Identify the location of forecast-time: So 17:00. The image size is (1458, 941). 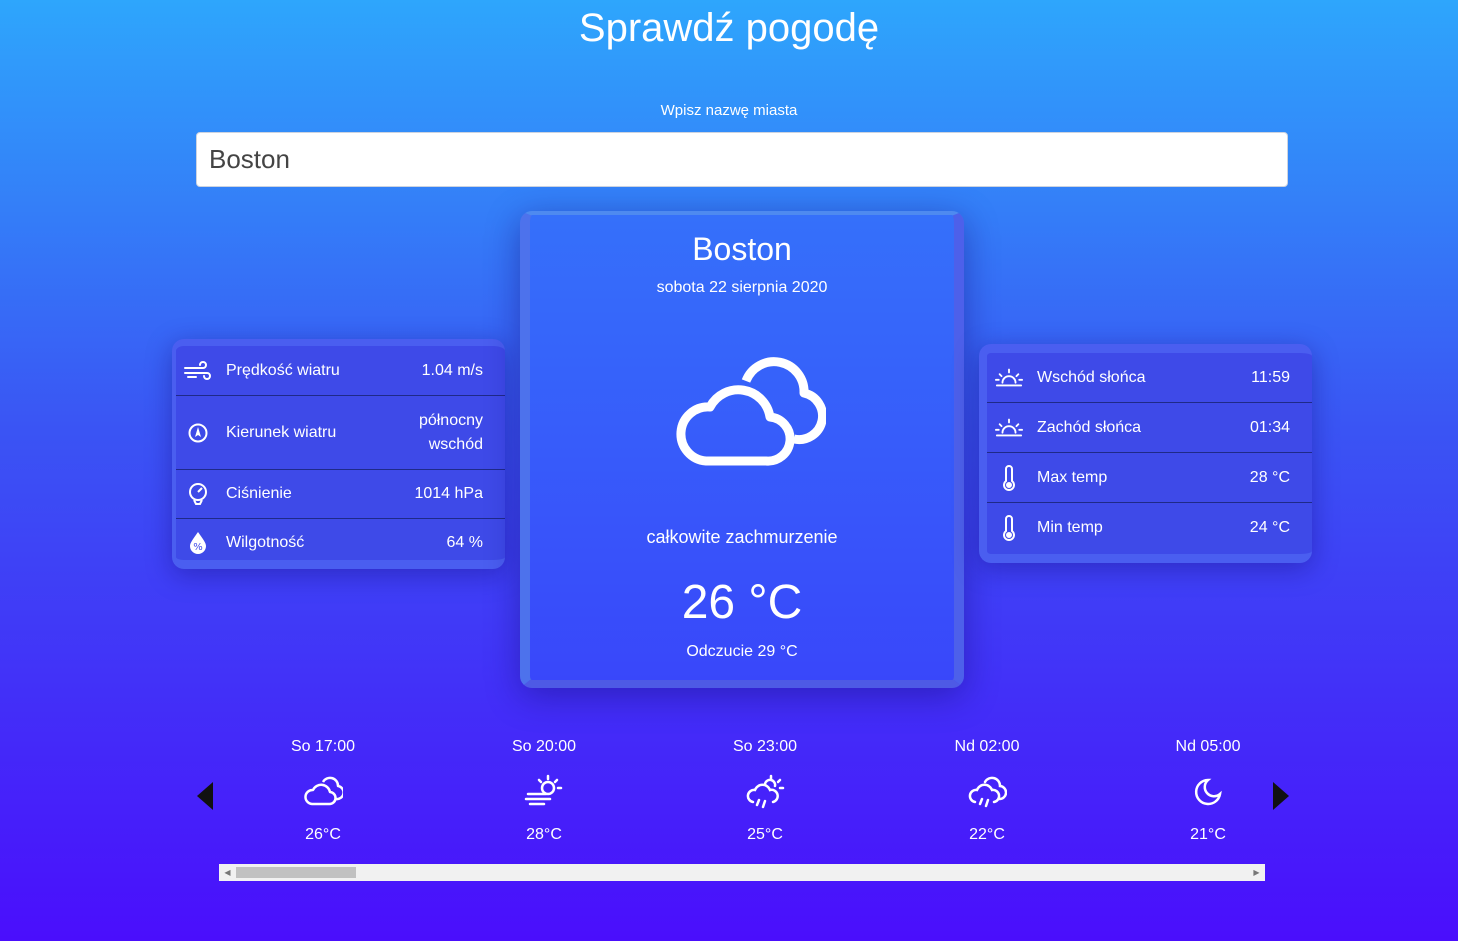
(323, 746).